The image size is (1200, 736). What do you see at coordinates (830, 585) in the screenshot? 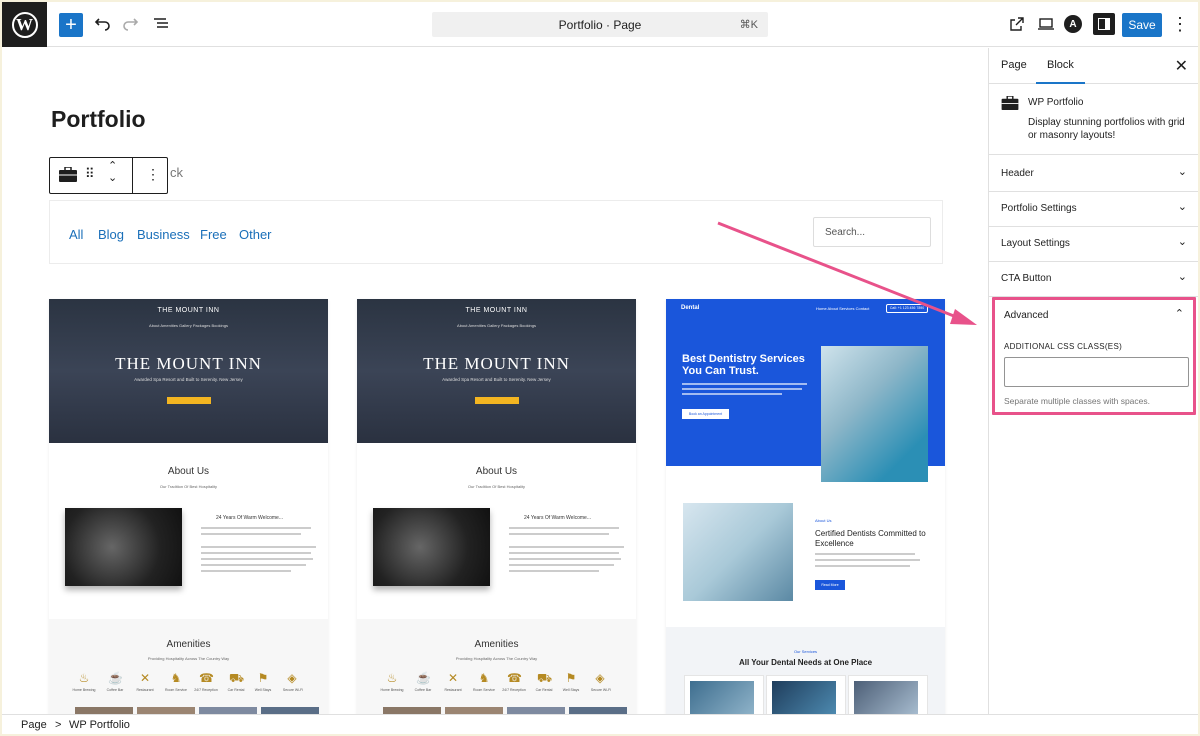
I see `dental-read-more: Read More` at bounding box center [830, 585].